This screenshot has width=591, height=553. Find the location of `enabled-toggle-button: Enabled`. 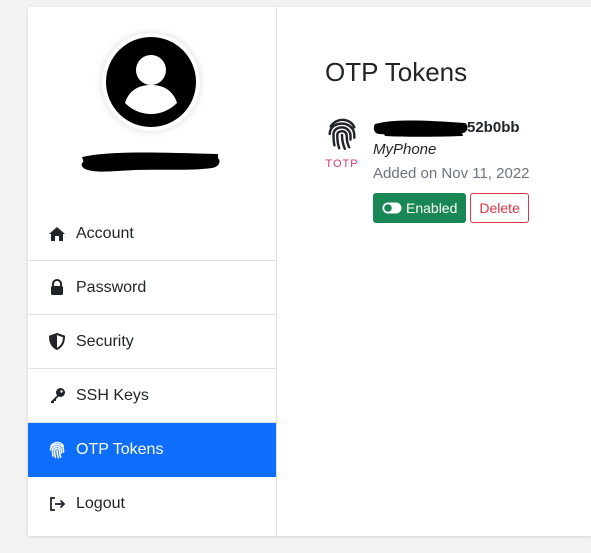

enabled-toggle-button: Enabled is located at coordinates (420, 208).